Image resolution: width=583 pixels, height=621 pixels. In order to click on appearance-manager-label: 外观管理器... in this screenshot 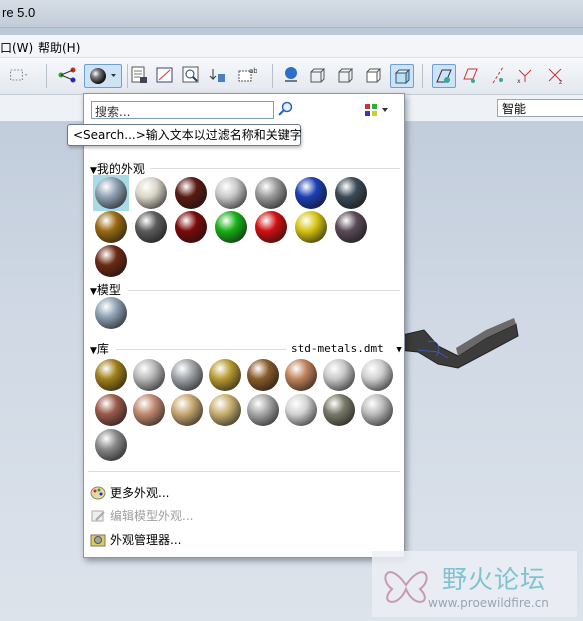, I will do `click(146, 540)`.